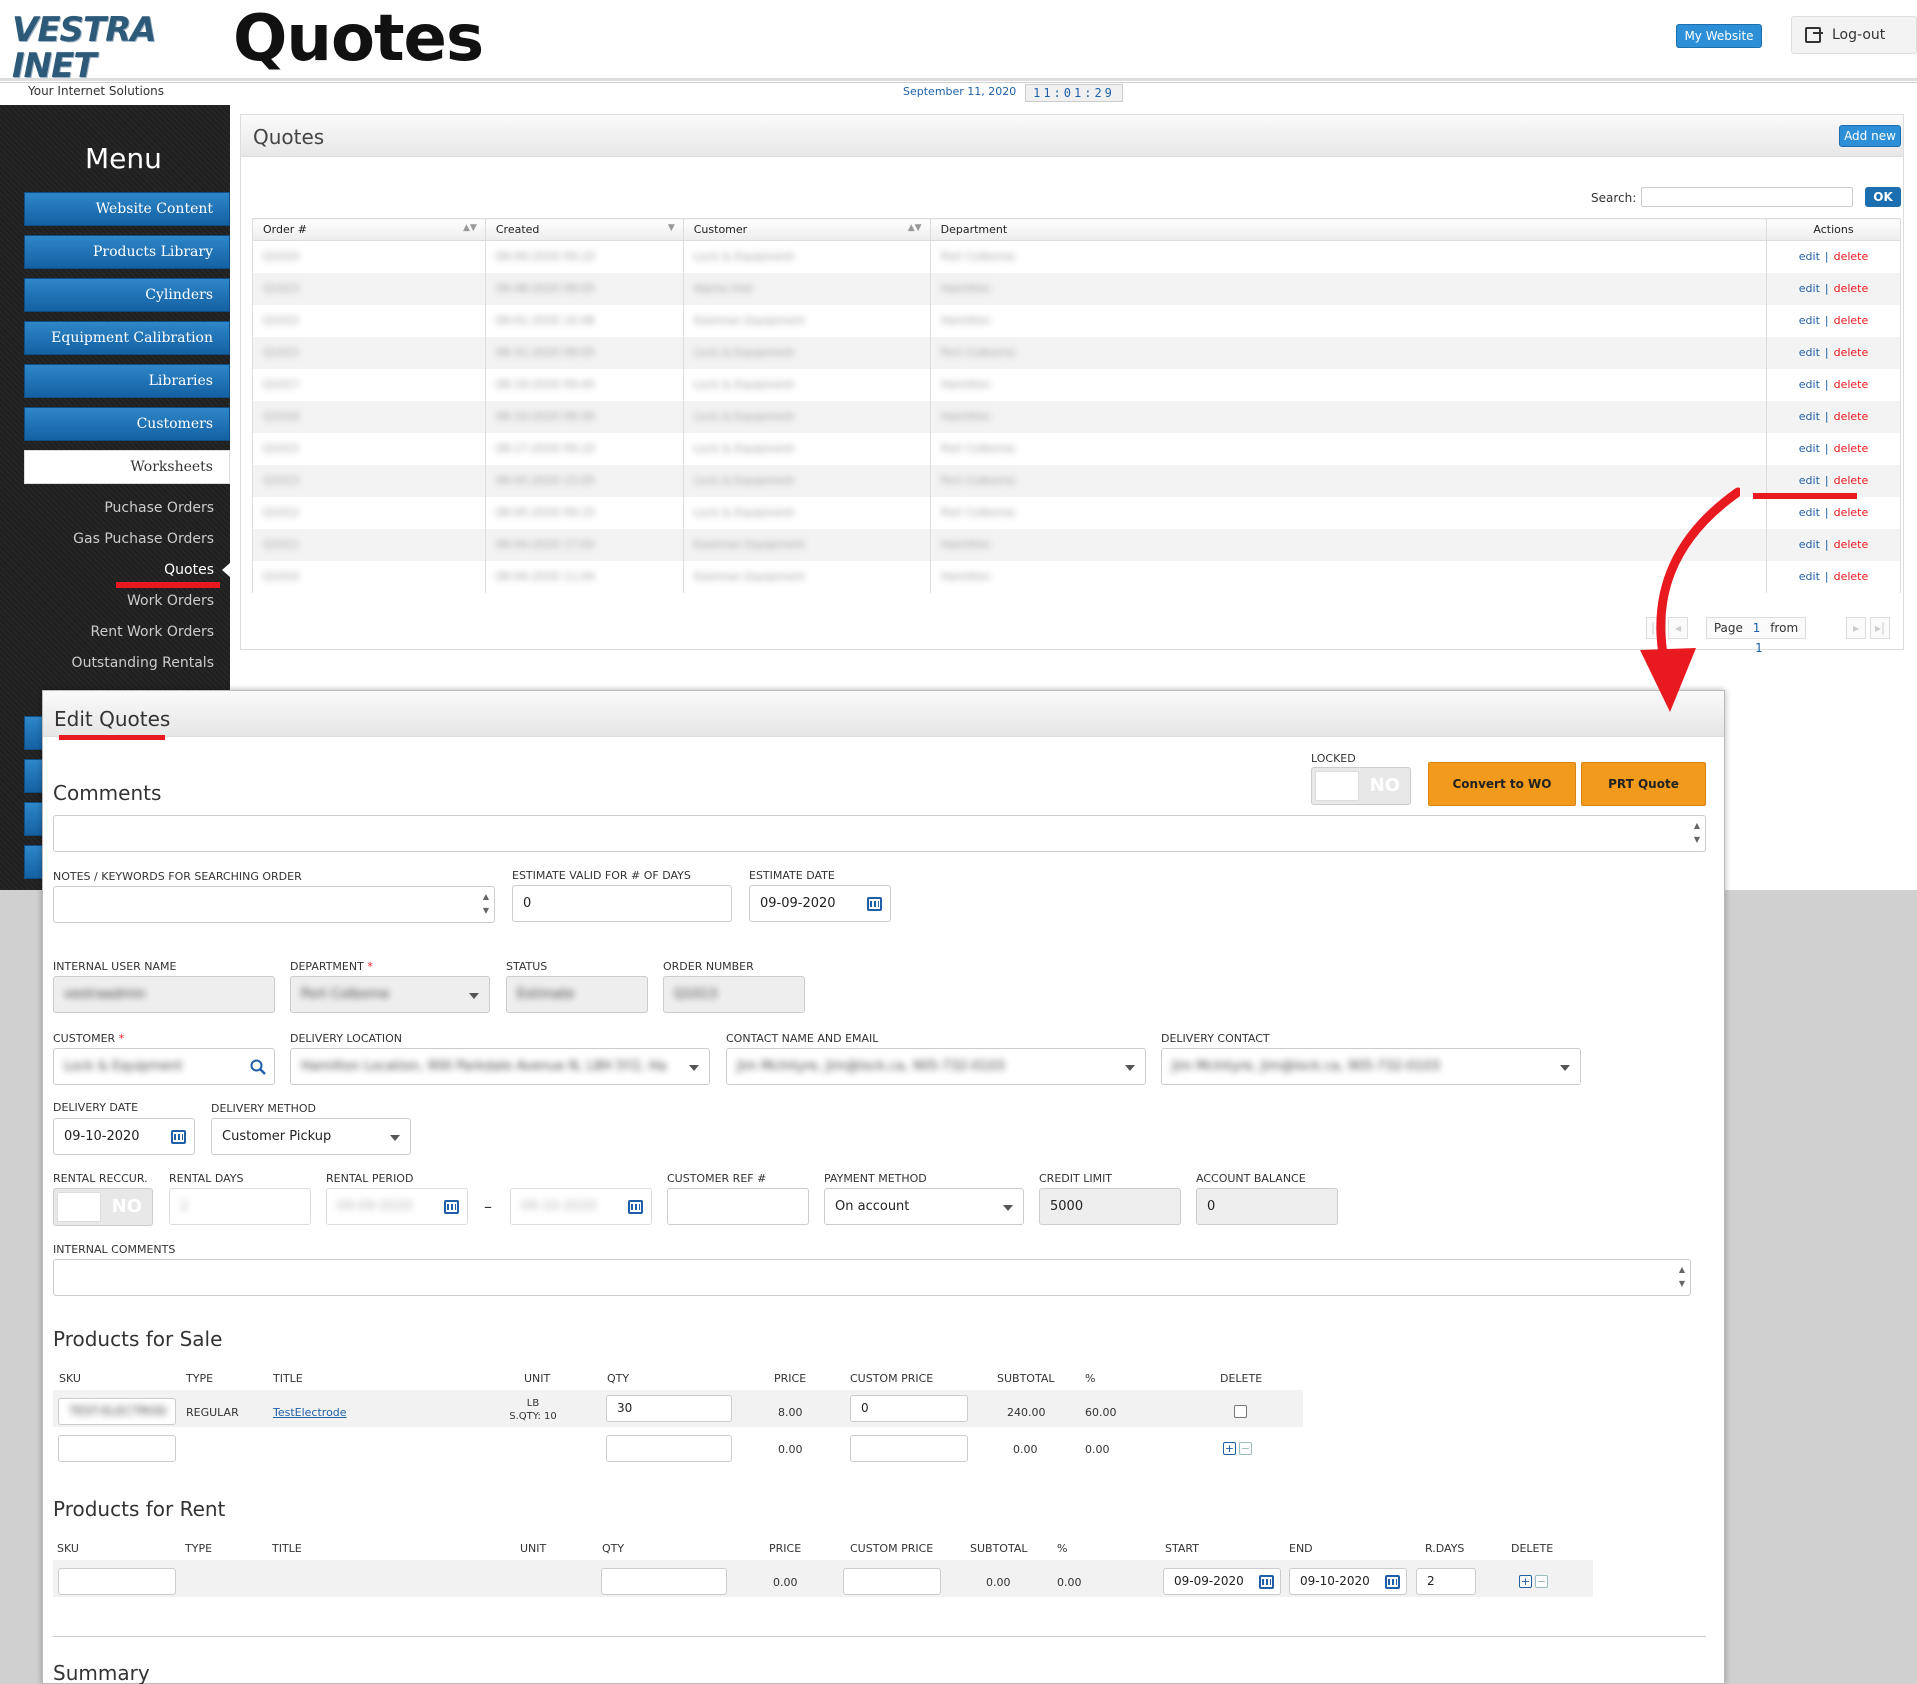 The image size is (1917, 1684). What do you see at coordinates (107, 55) in the screenshot?
I see `vestra-inet-logo: VESTRA INET Your Internet Solutions` at bounding box center [107, 55].